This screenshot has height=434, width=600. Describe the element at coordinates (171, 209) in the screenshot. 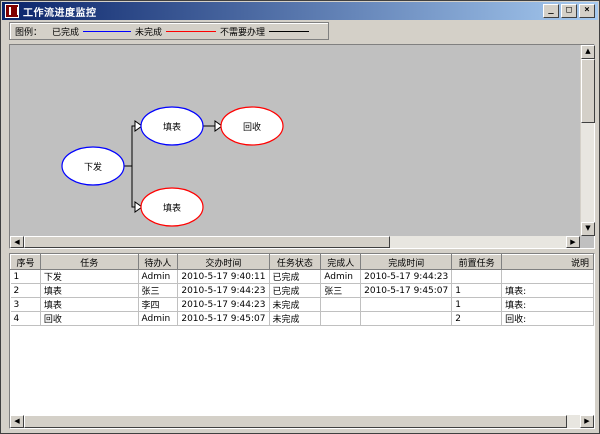

I see `node-tianbiao2-label: 填表` at that location.